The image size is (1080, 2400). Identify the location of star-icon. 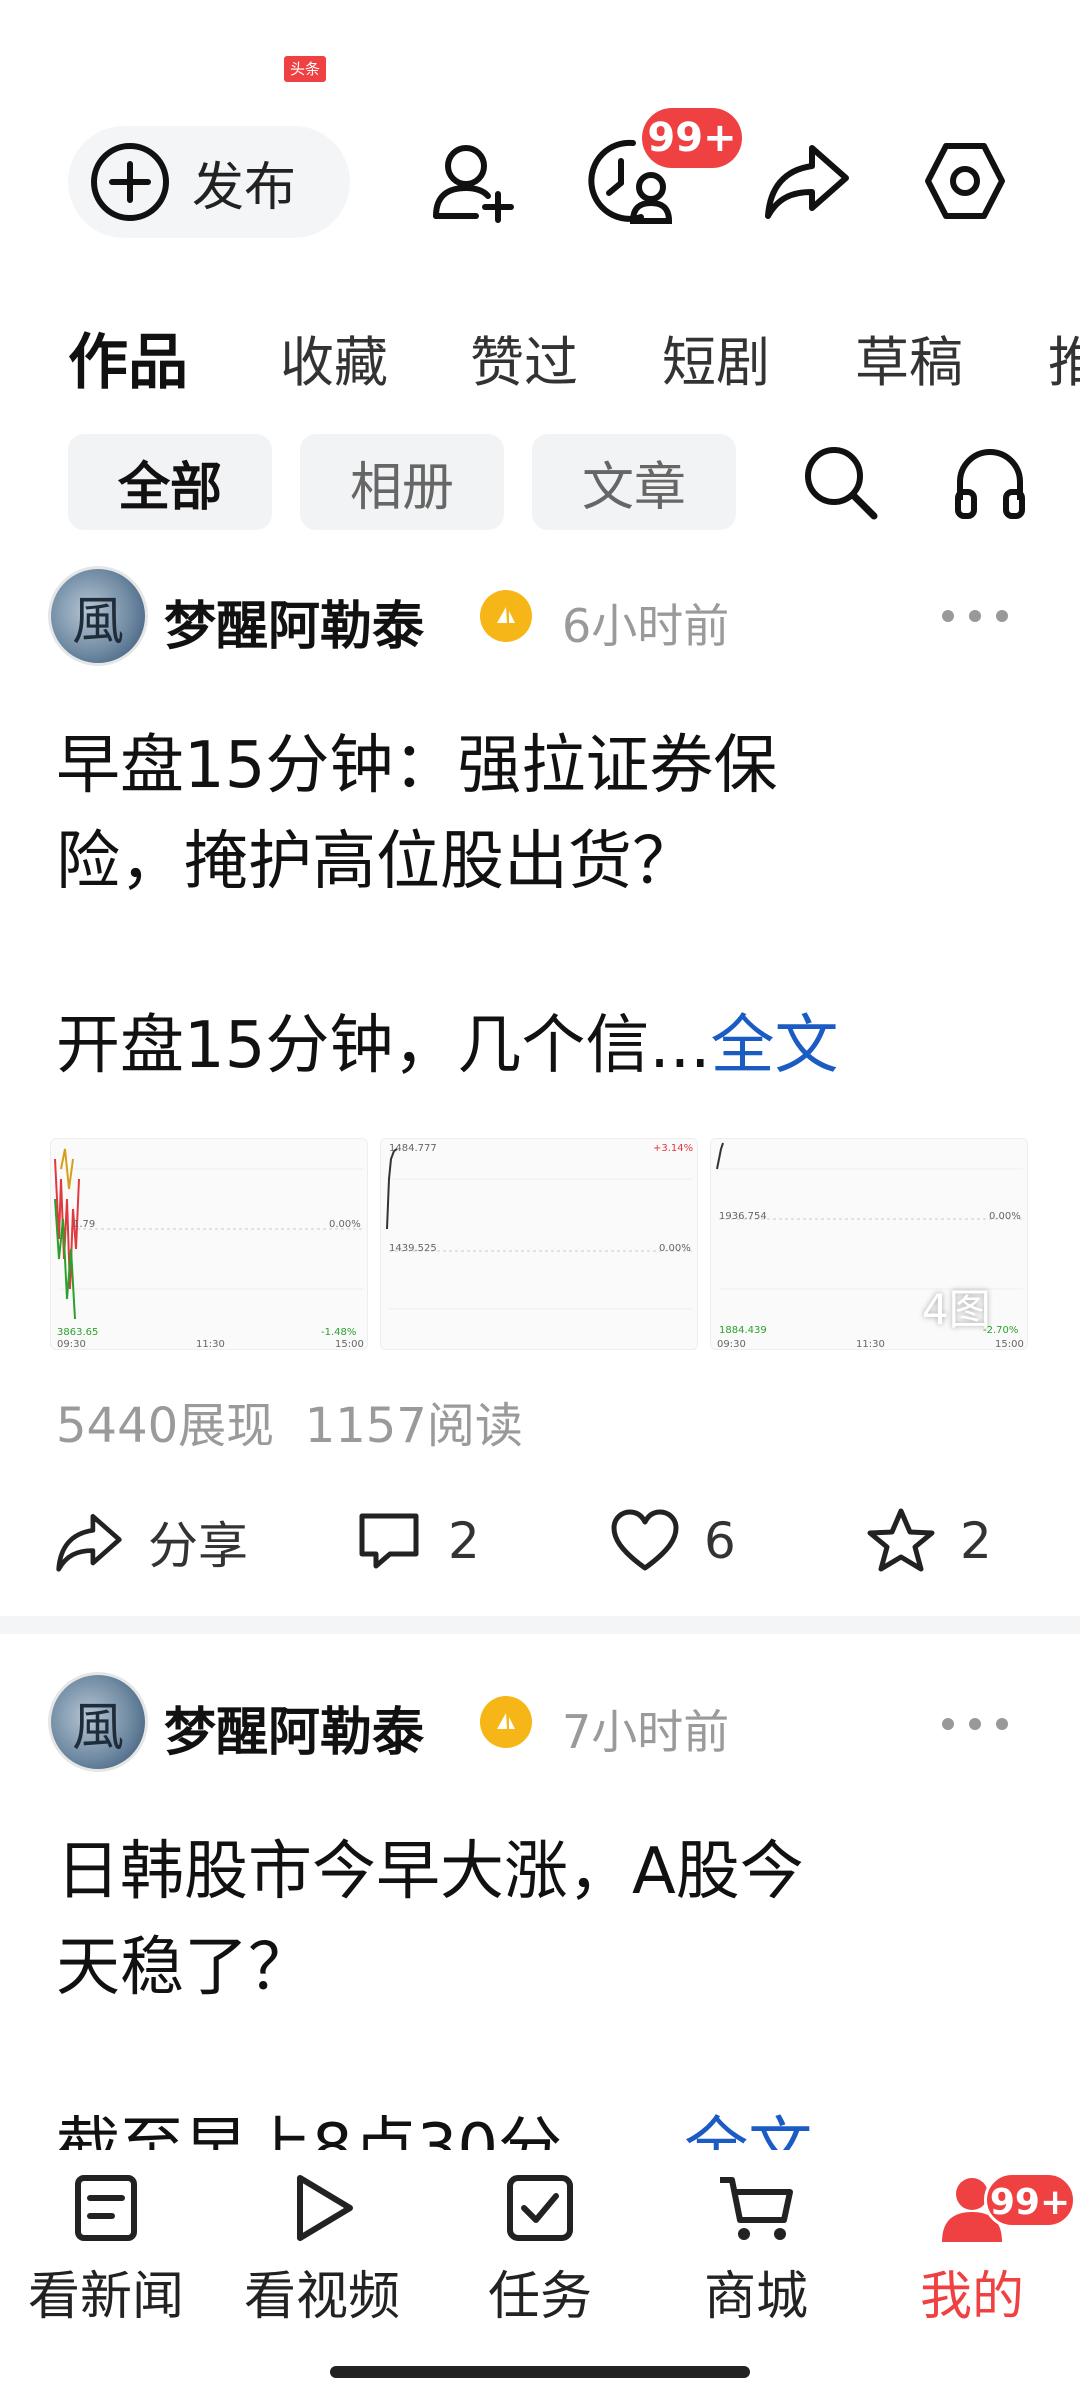
(901, 1540).